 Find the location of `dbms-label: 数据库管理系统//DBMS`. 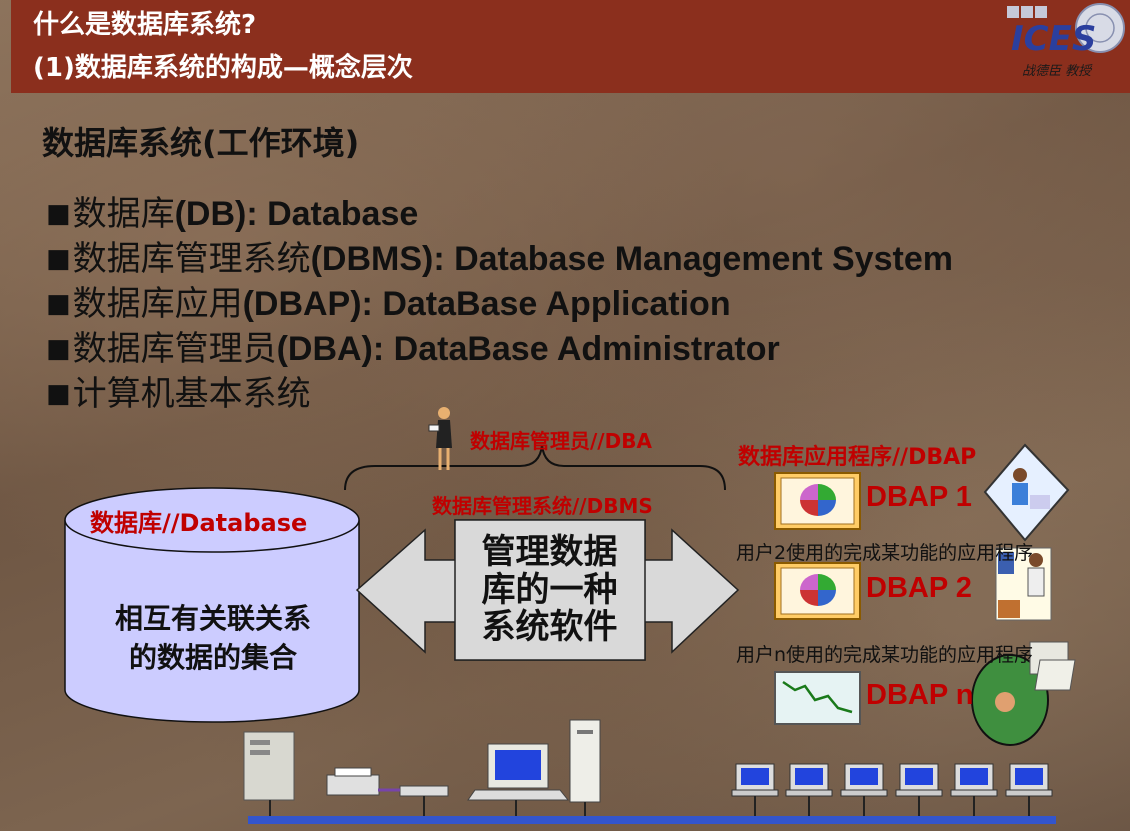

dbms-label: 数据库管理系统//DBMS is located at coordinates (542, 506).